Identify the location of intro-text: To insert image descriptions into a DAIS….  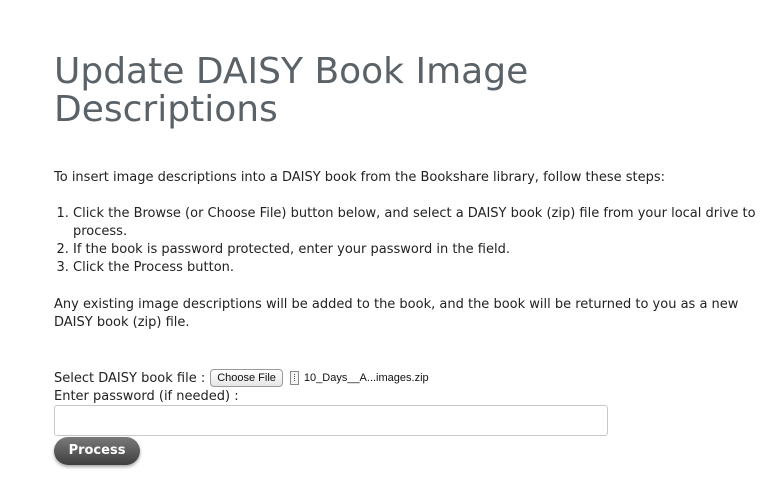
(360, 177).